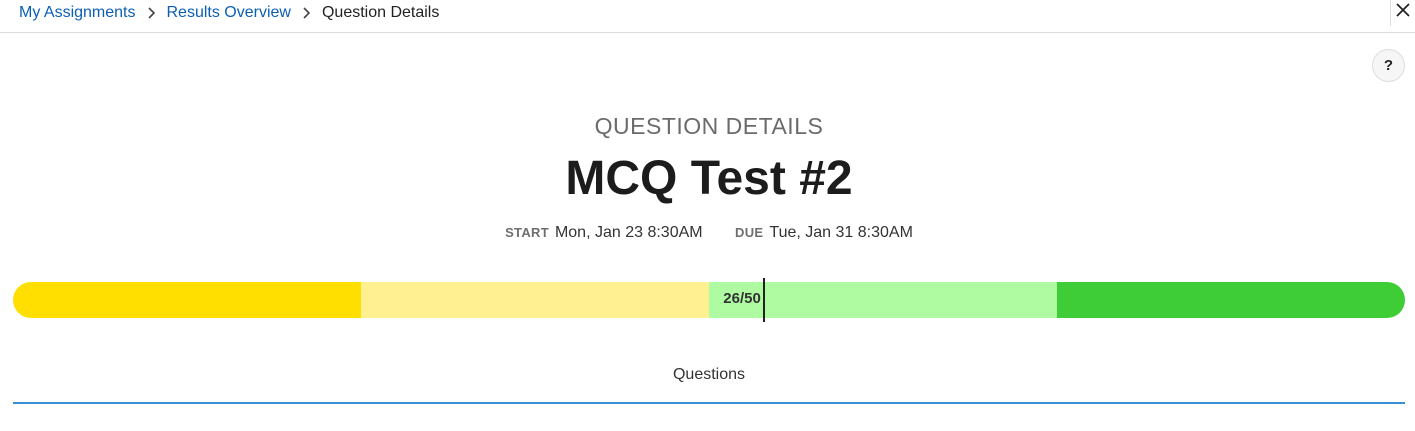  Describe the element at coordinates (749, 232) in the screenshot. I see `due-label: DUE` at that location.